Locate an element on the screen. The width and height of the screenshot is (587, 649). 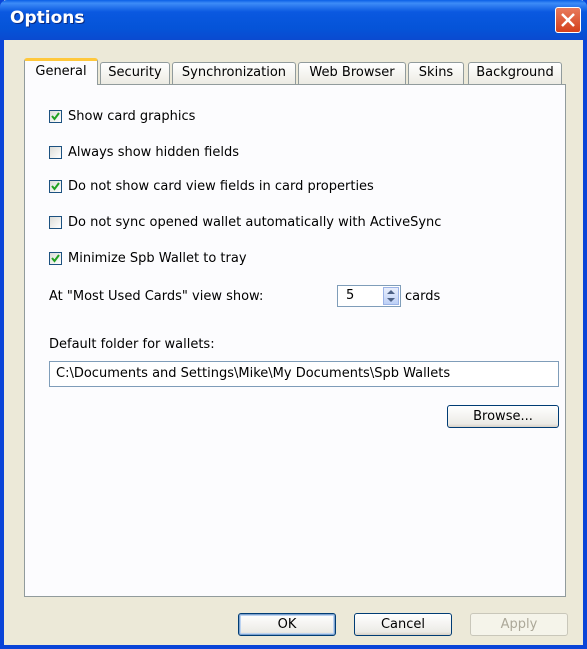
option-label: Minimize Spb Wallet to tray is located at coordinates (157, 258).